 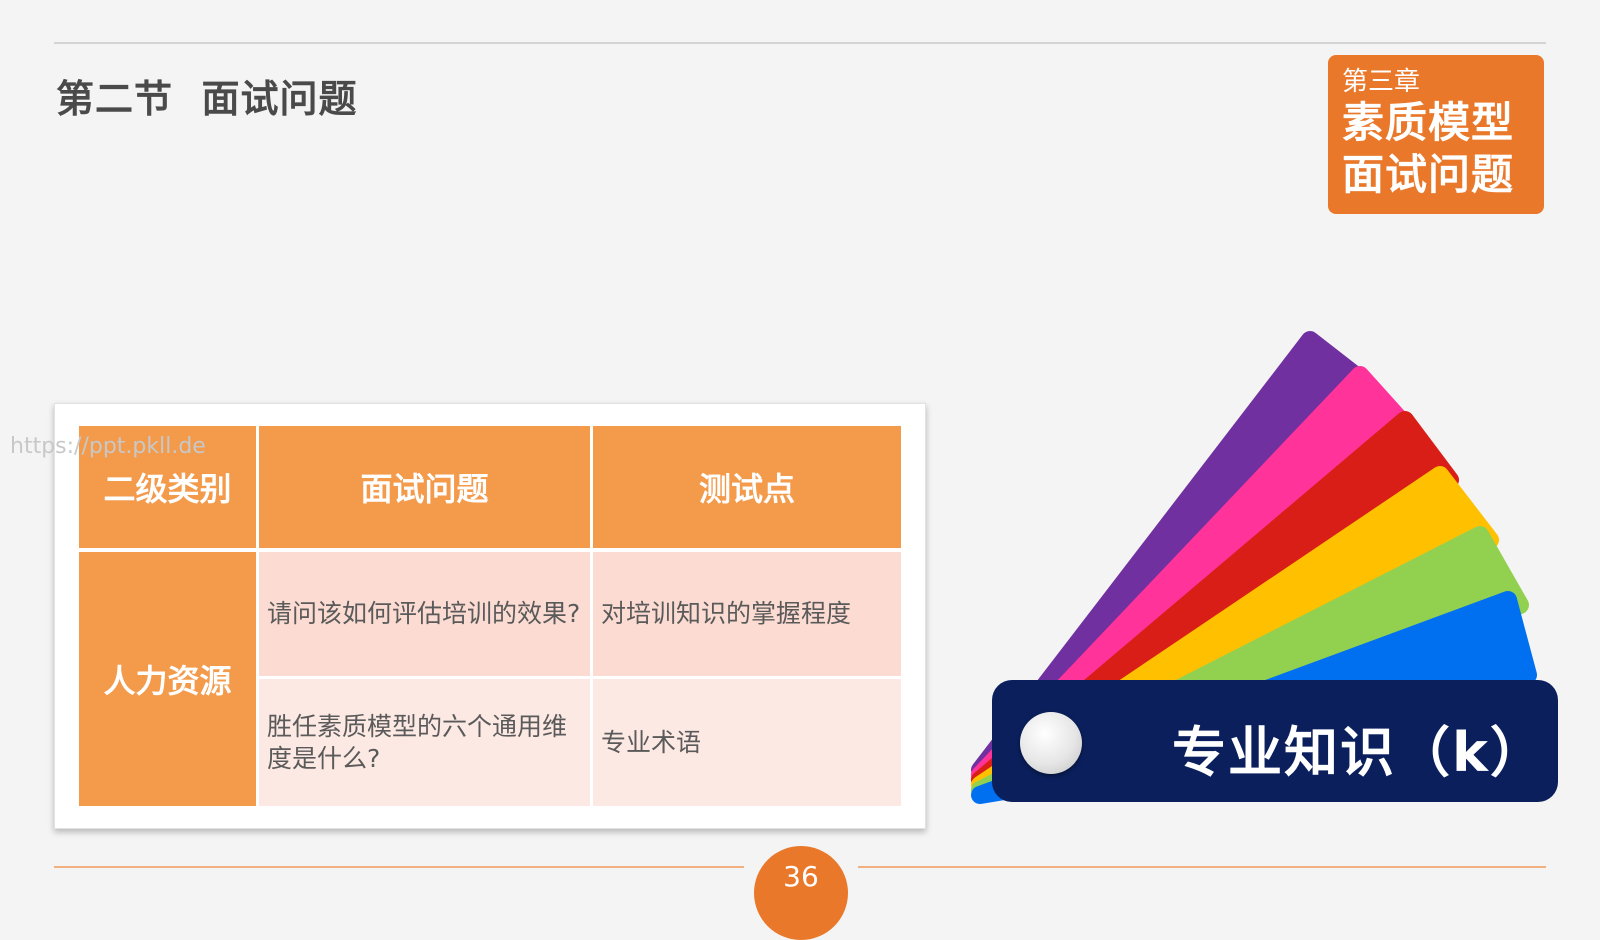 What do you see at coordinates (747, 487) in the screenshot?
I see `table-header-test-point: 测试点` at bounding box center [747, 487].